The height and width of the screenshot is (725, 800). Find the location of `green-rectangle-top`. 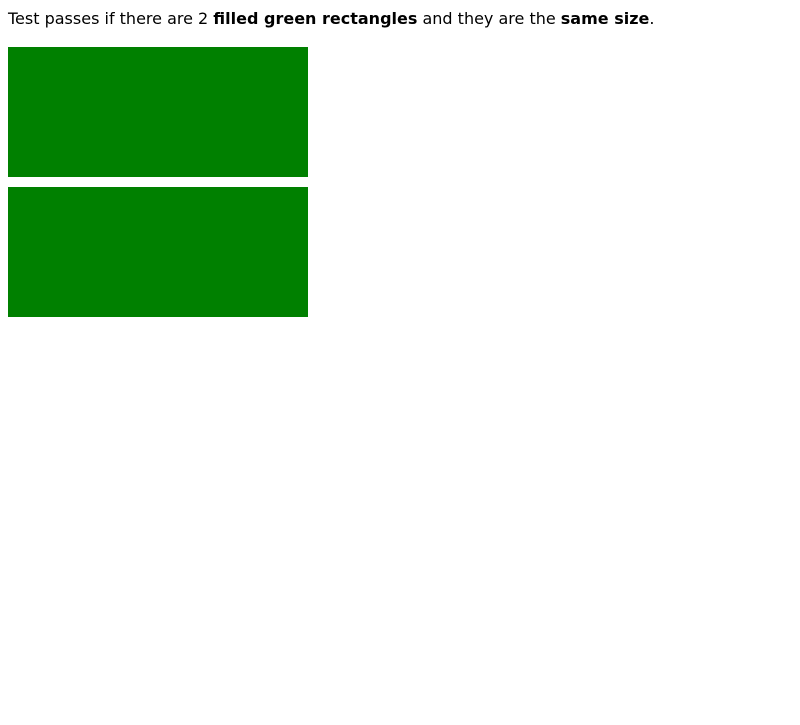

green-rectangle-top is located at coordinates (158, 112).